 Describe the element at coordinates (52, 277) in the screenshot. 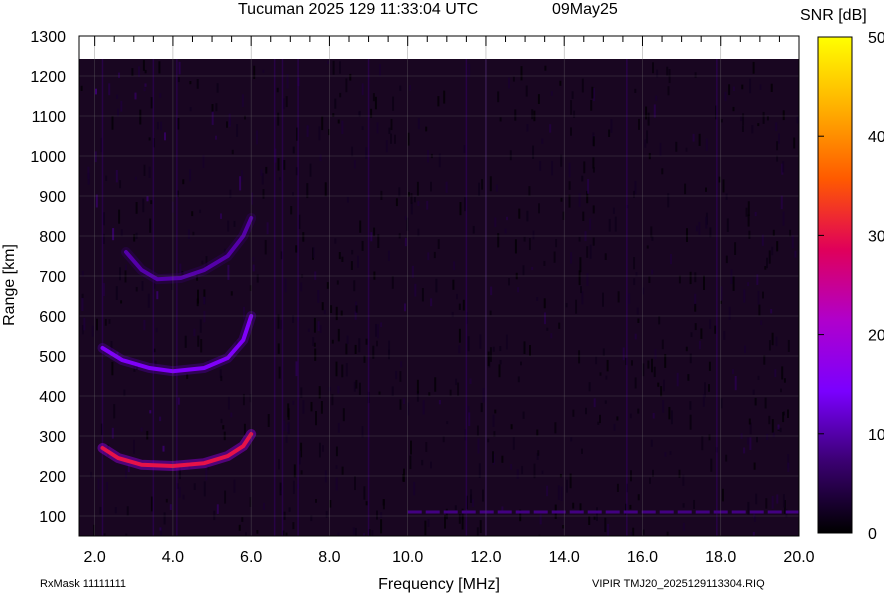

I see `y-tick-label: 700` at that location.